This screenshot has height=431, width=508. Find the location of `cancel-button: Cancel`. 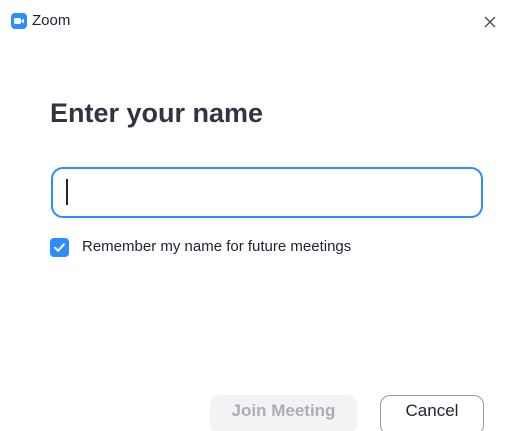

cancel-button: Cancel is located at coordinates (432, 413).